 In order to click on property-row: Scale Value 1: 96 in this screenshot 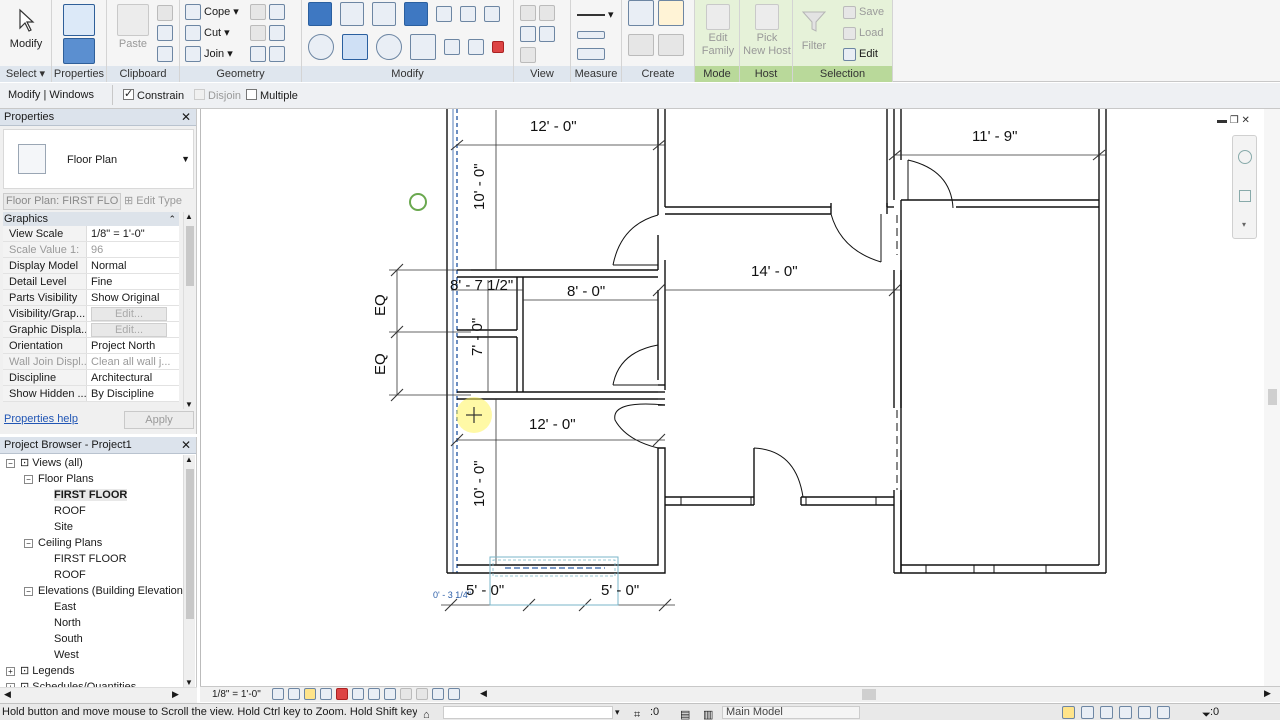, I will do `click(91, 250)`.